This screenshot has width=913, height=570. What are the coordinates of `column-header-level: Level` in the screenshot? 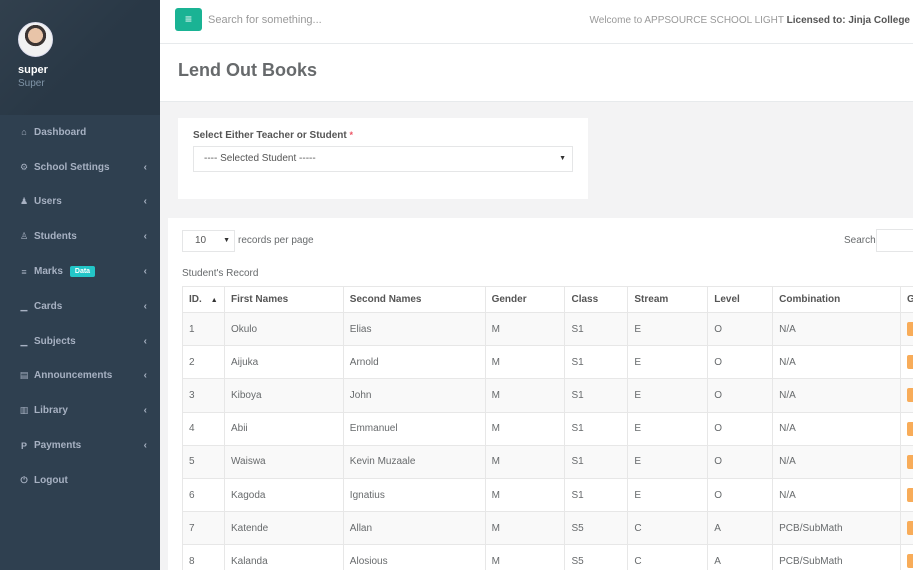 It's located at (740, 299).